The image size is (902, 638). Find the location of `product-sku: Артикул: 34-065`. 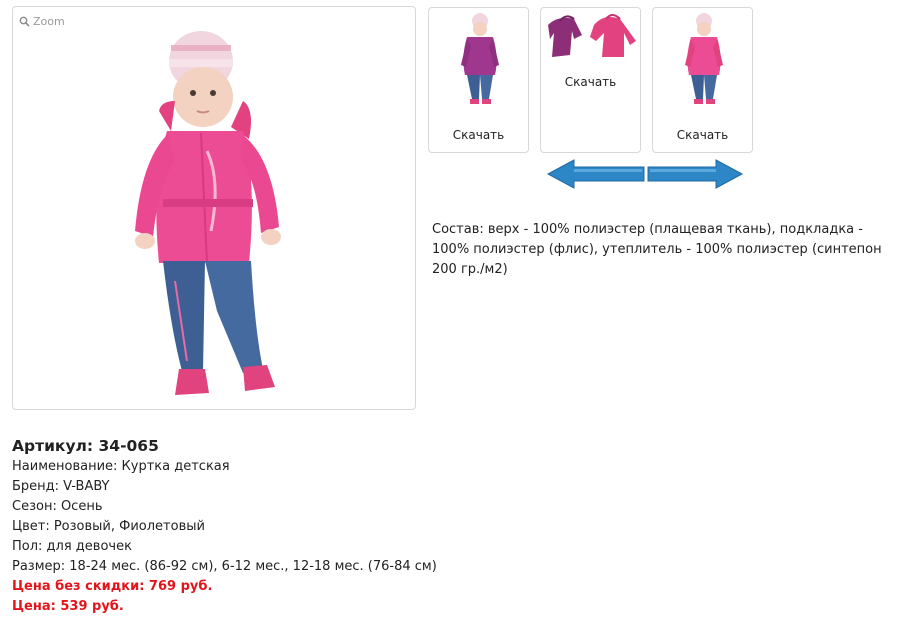

product-sku: Артикул: 34-065 is located at coordinates (85, 446).